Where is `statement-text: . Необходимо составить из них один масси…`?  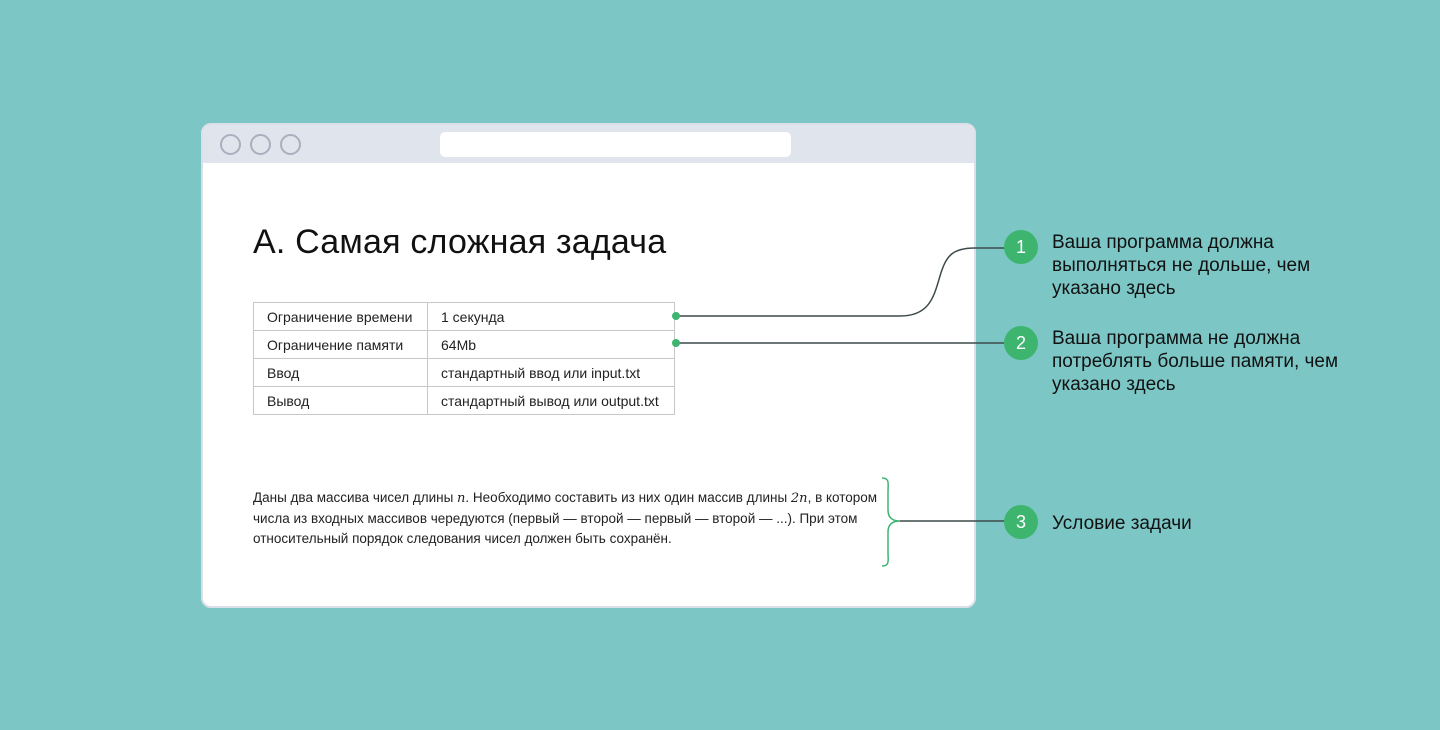
statement-text: . Необходимо составить из них один масси… is located at coordinates (628, 497).